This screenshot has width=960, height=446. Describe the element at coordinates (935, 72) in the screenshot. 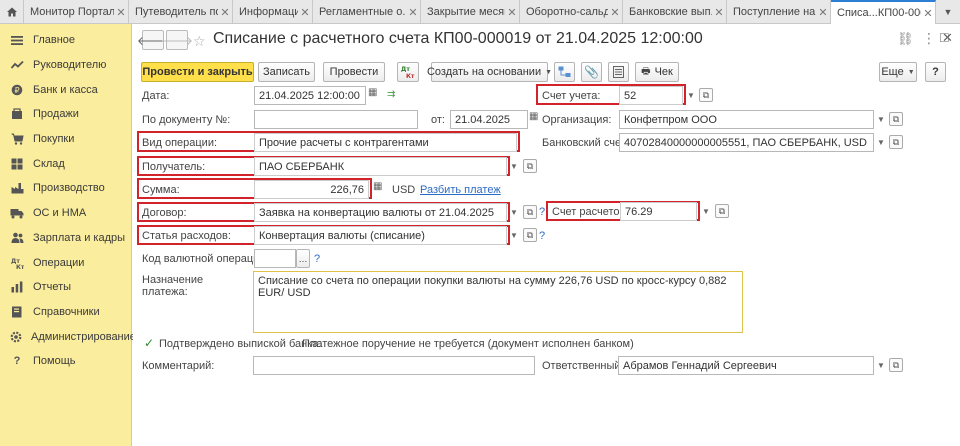

I see `help-button: ?` at that location.